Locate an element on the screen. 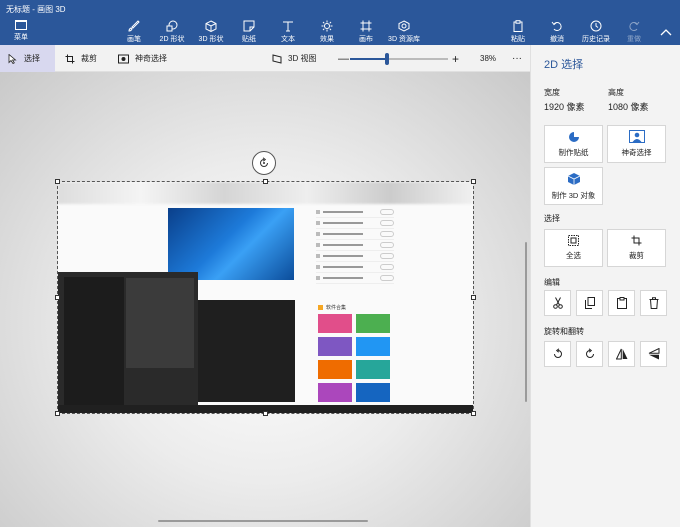 This screenshot has width=680, height=527. tool-text: 文本 is located at coordinates (288, 32).